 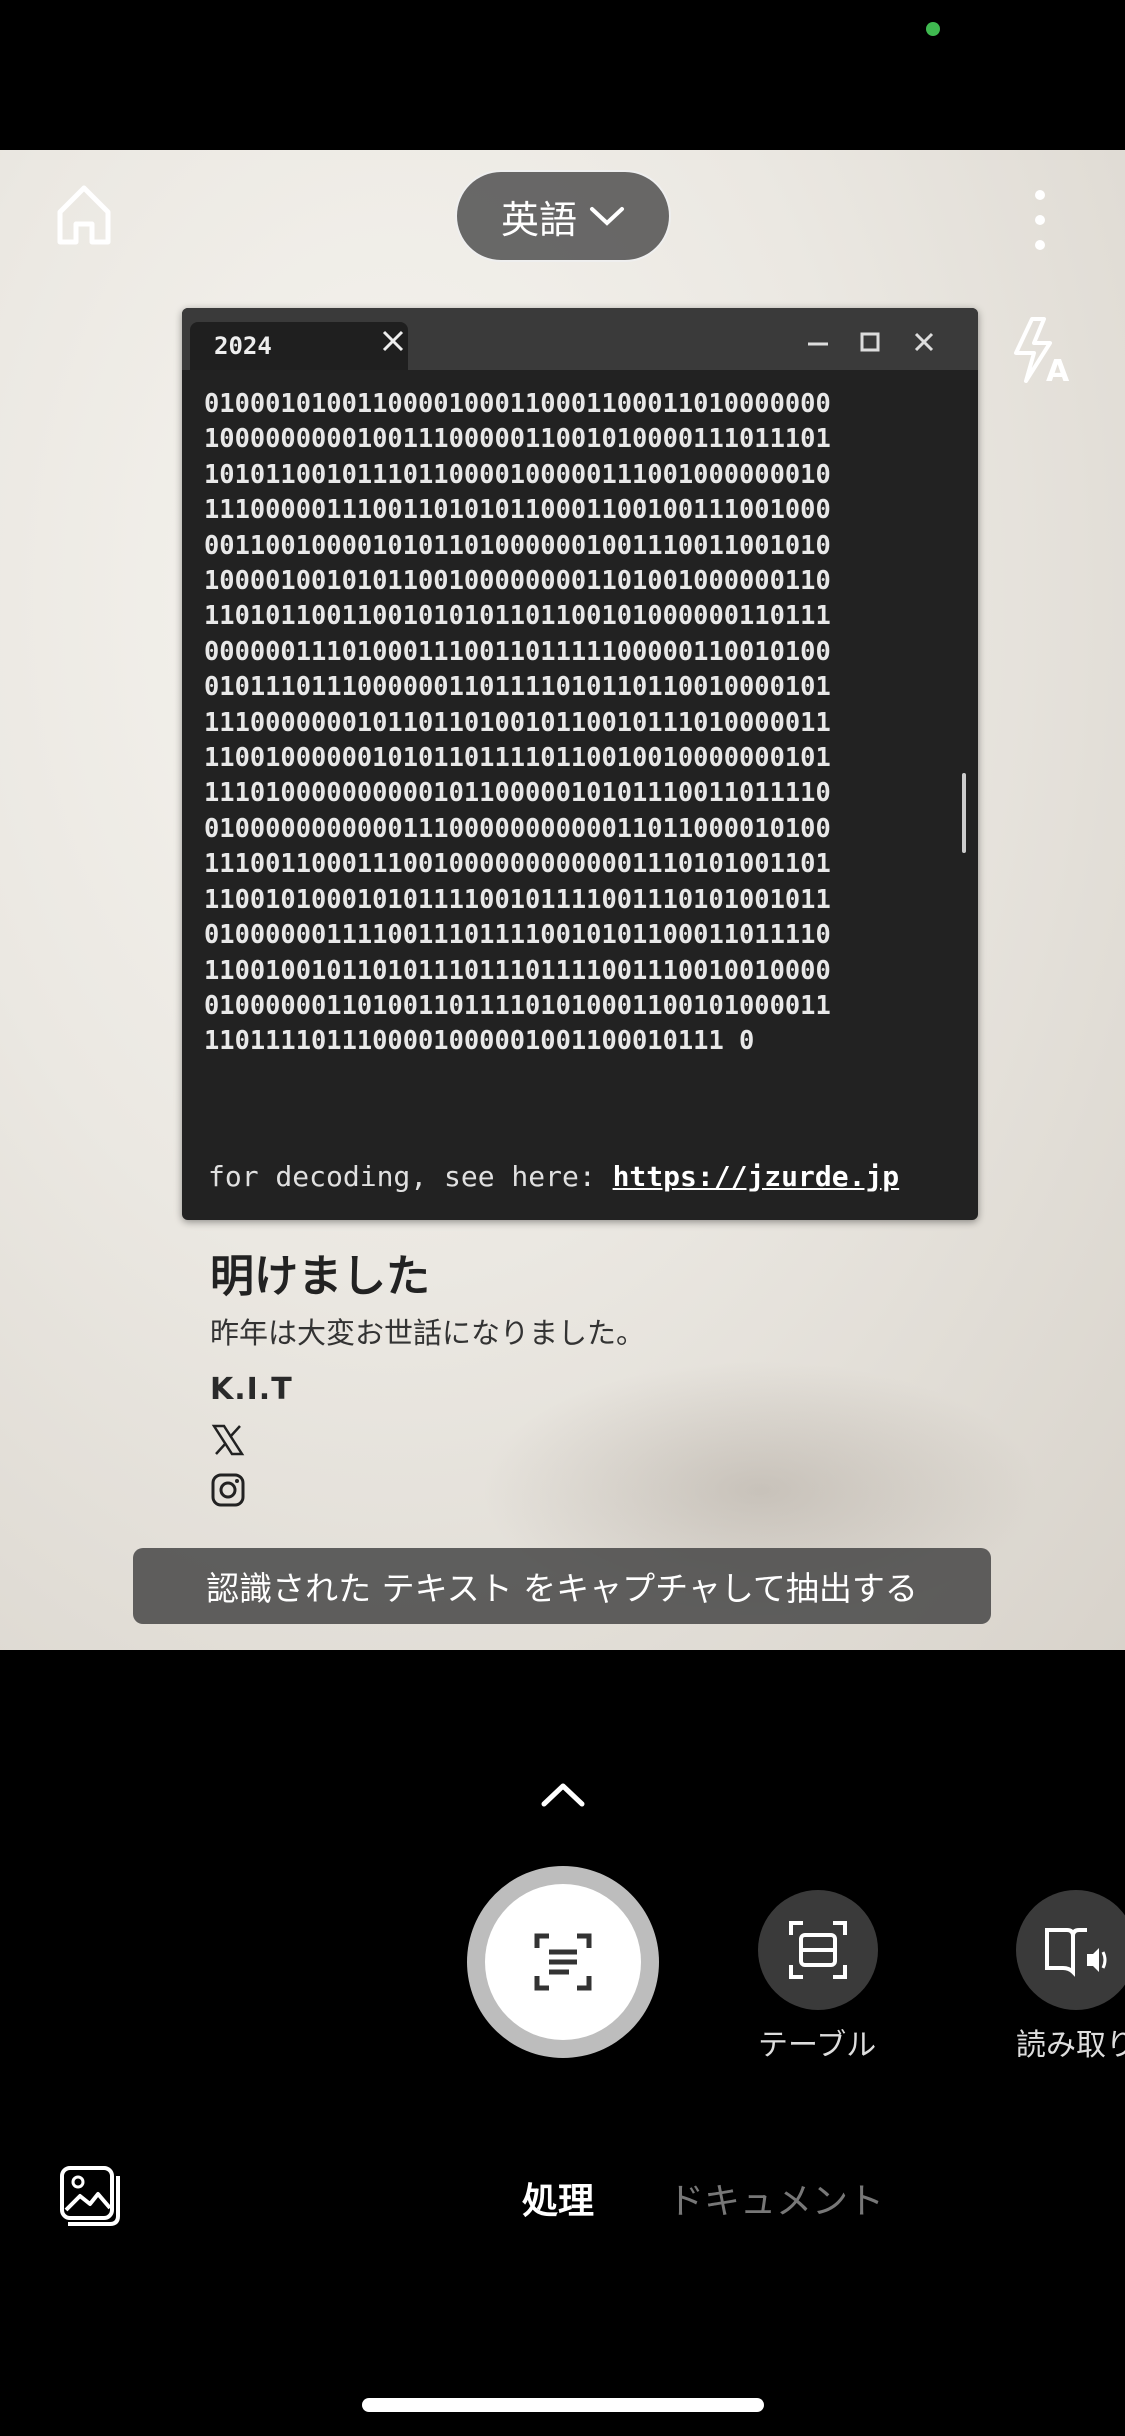 What do you see at coordinates (607, 216) in the screenshot?
I see `chevron-down-icon` at bounding box center [607, 216].